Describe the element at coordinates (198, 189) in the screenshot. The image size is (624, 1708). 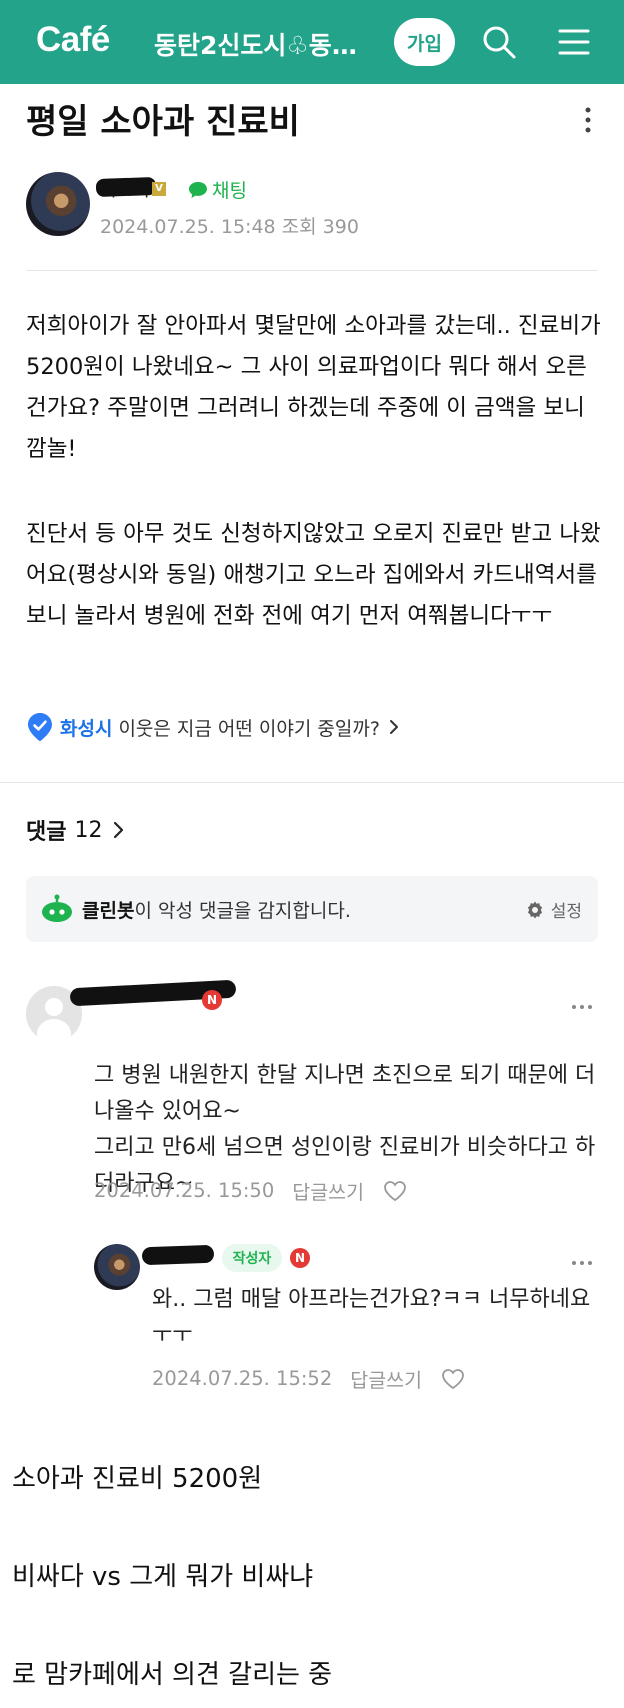
I see `chat-bubble-icon` at that location.